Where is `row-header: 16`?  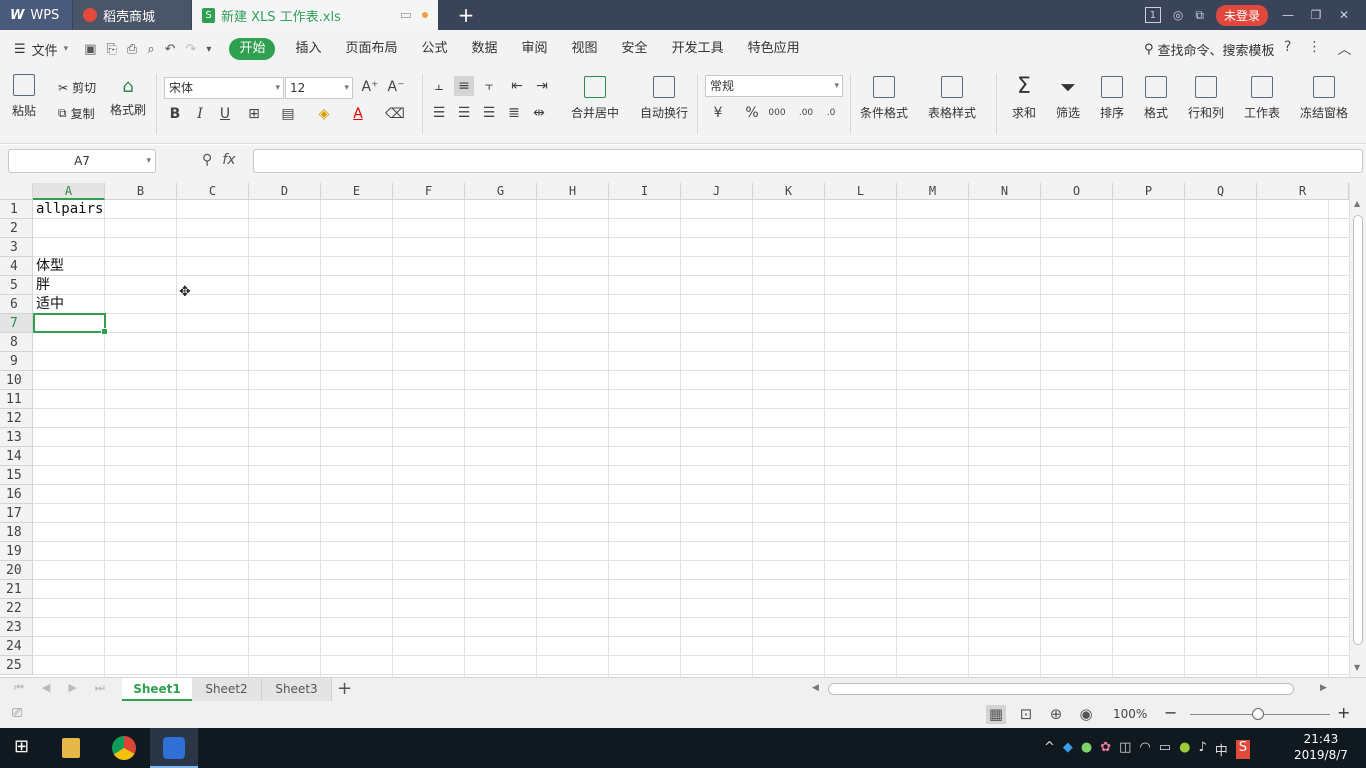
row-header: 16 is located at coordinates (16, 494).